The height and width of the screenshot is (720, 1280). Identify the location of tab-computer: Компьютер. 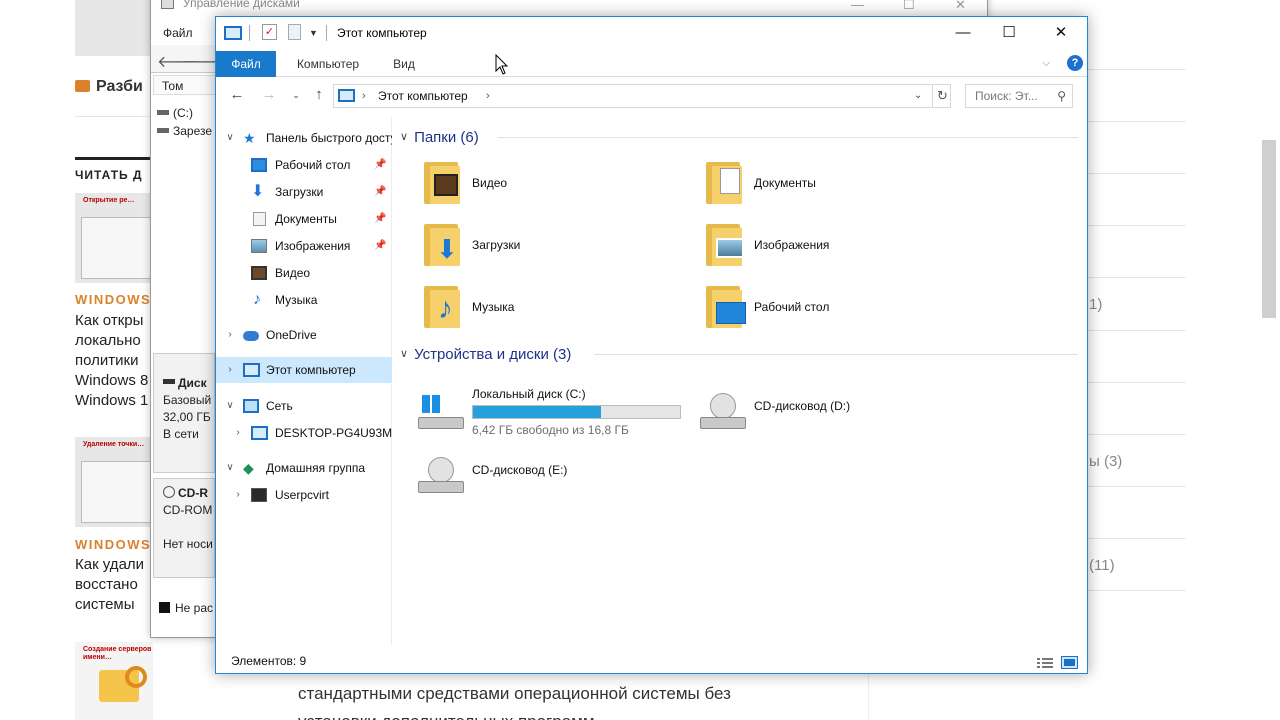
(328, 64).